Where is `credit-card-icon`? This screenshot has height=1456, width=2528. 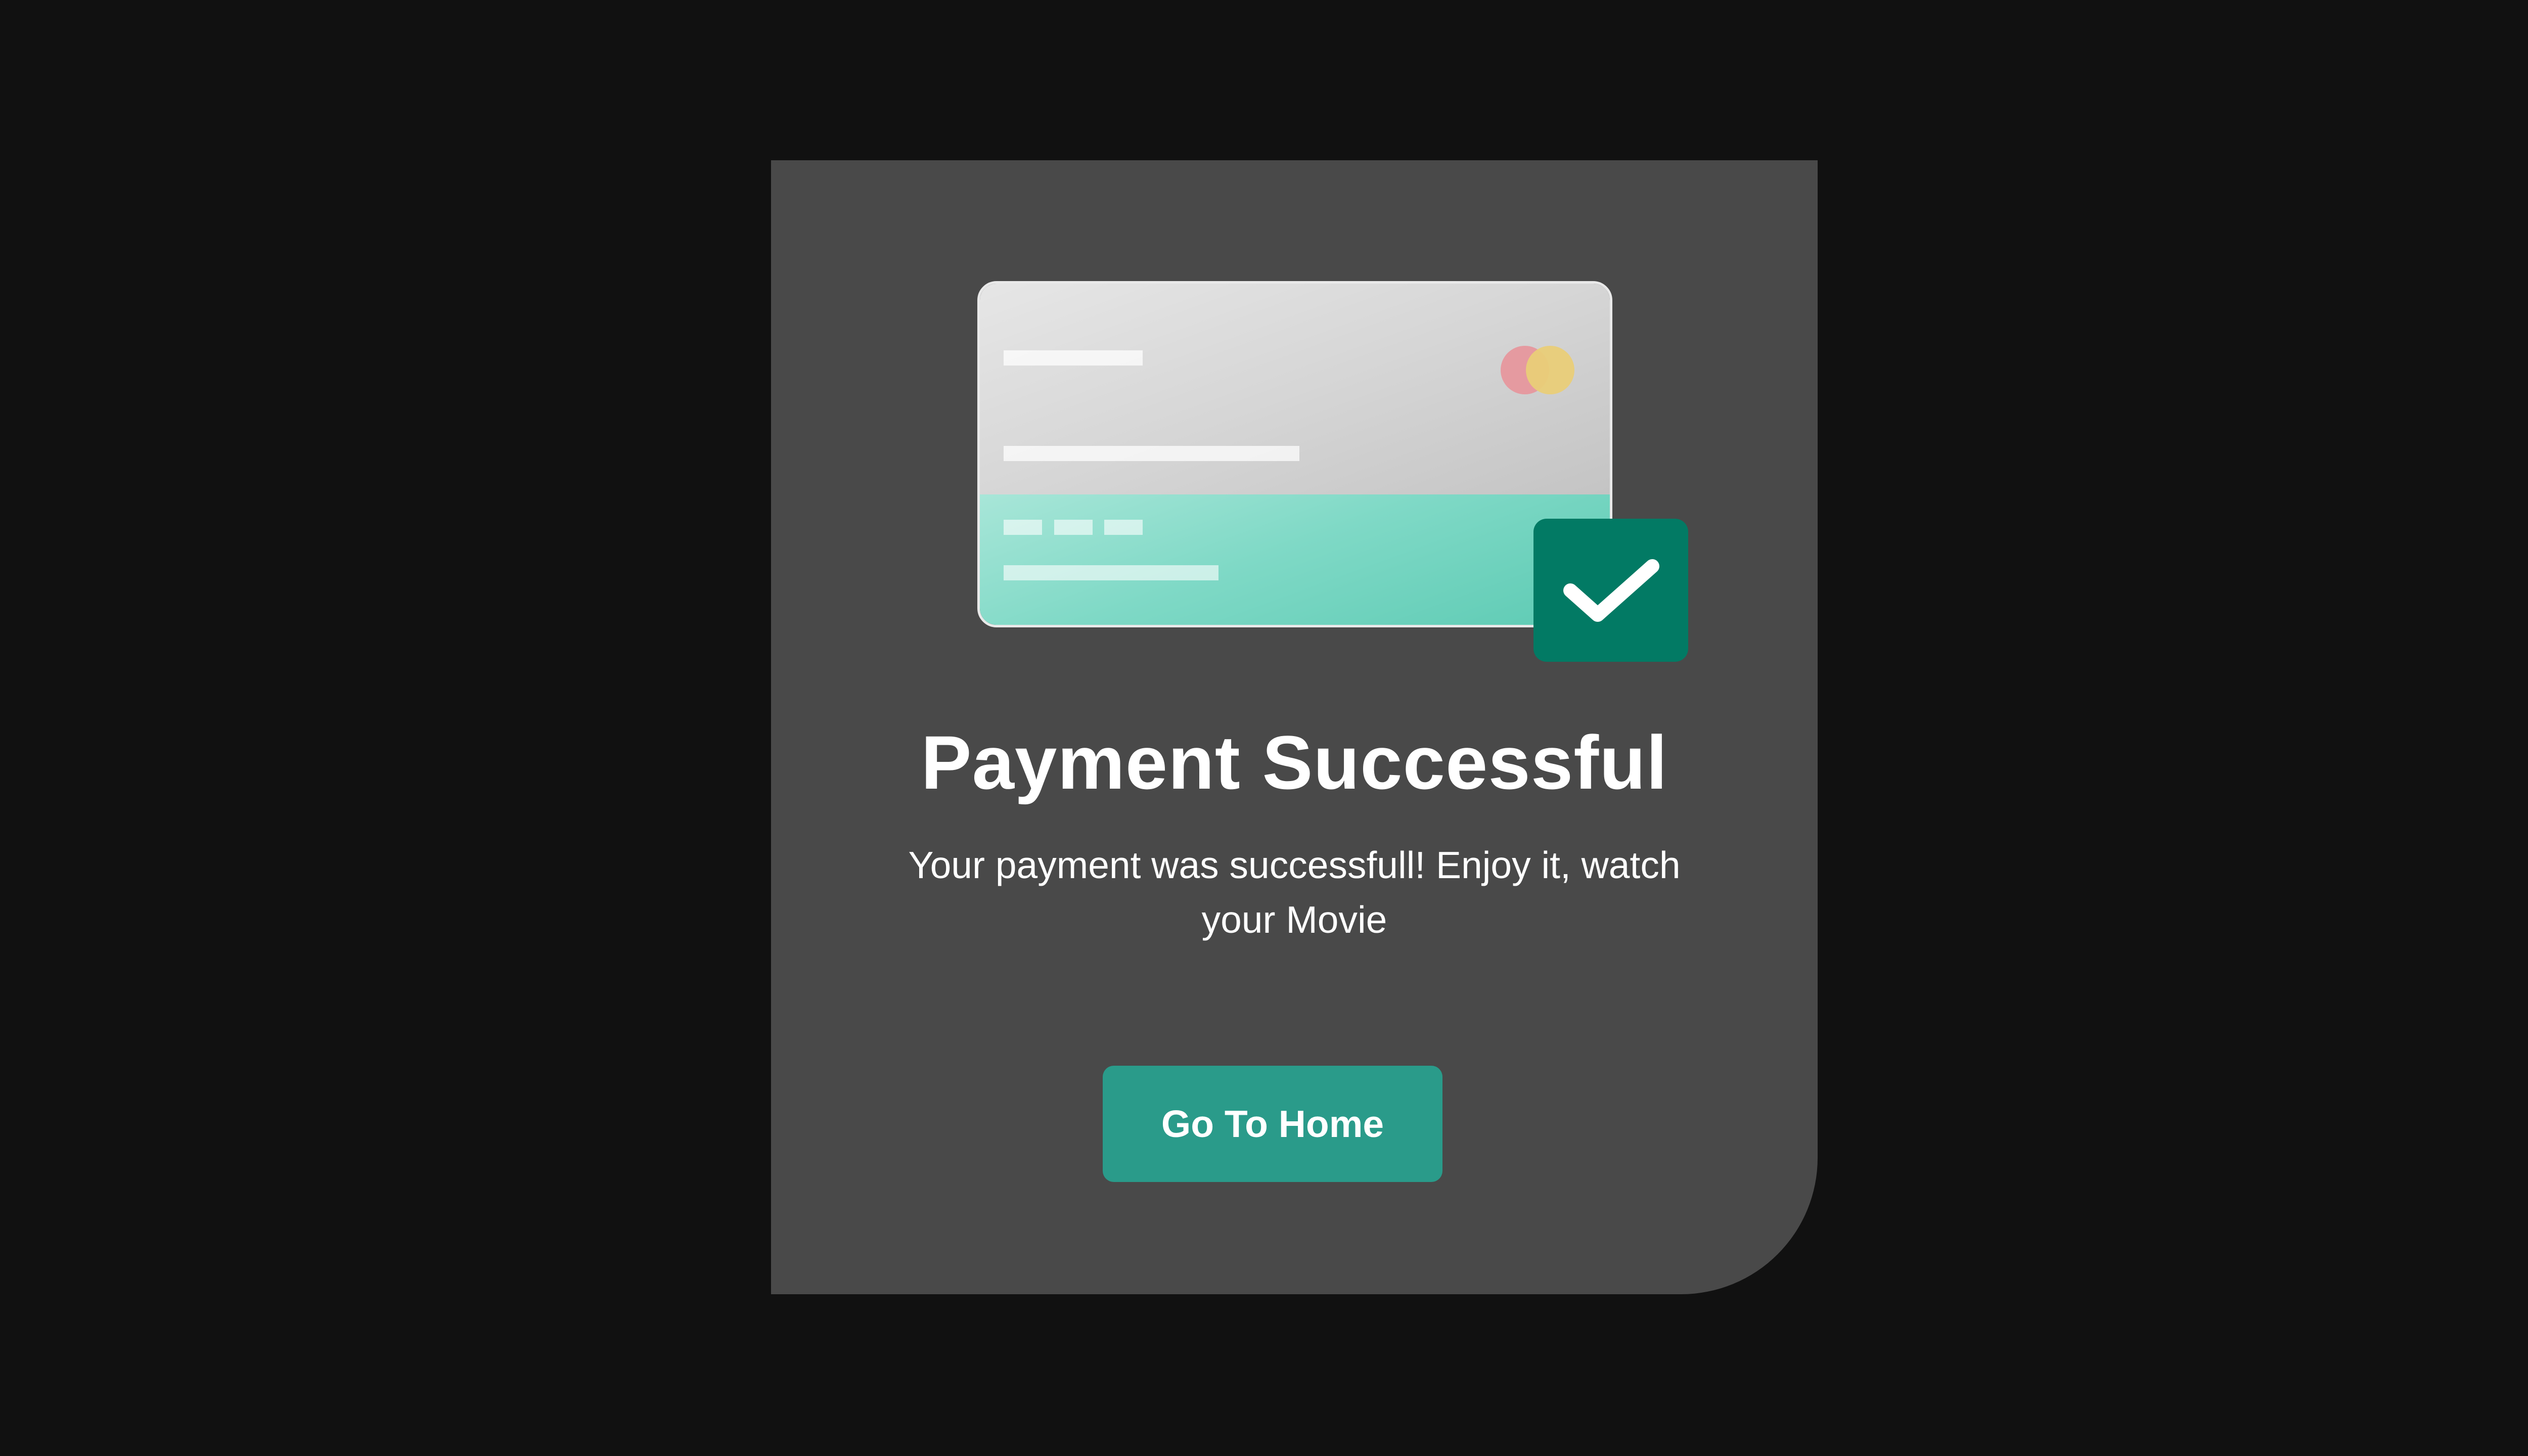
credit-card-icon is located at coordinates (1295, 454).